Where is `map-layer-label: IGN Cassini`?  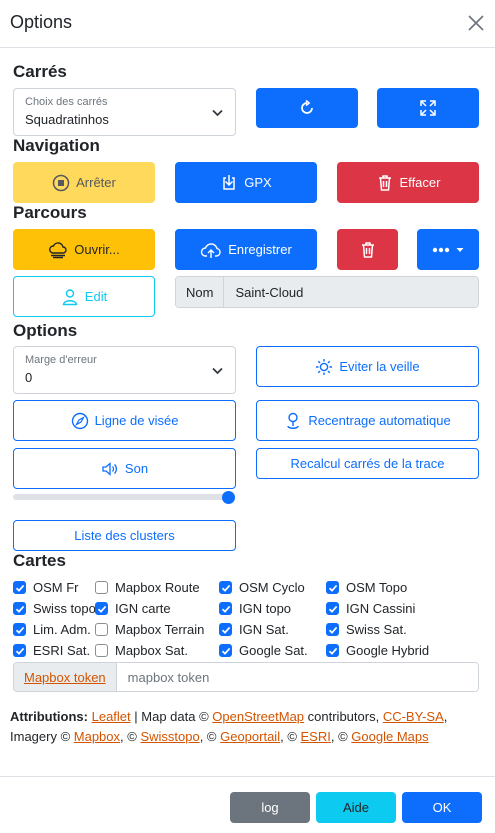
map-layer-label: IGN Cassini is located at coordinates (381, 608).